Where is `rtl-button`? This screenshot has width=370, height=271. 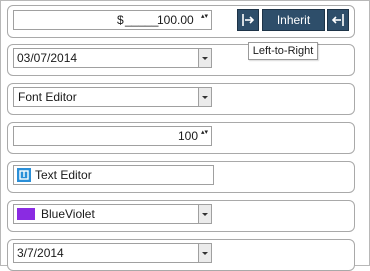
rtl-button is located at coordinates (338, 20).